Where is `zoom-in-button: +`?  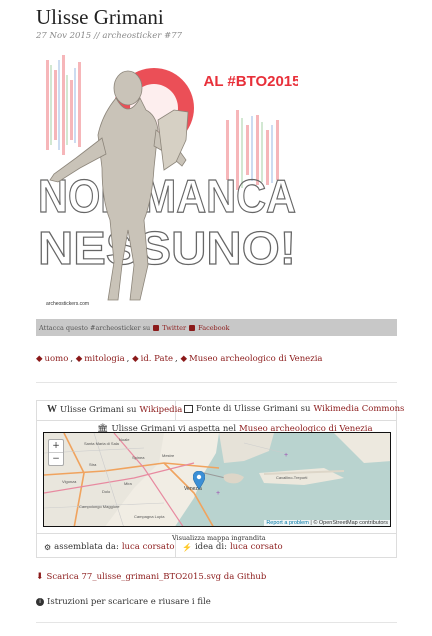 zoom-in-button: + is located at coordinates (56, 446).